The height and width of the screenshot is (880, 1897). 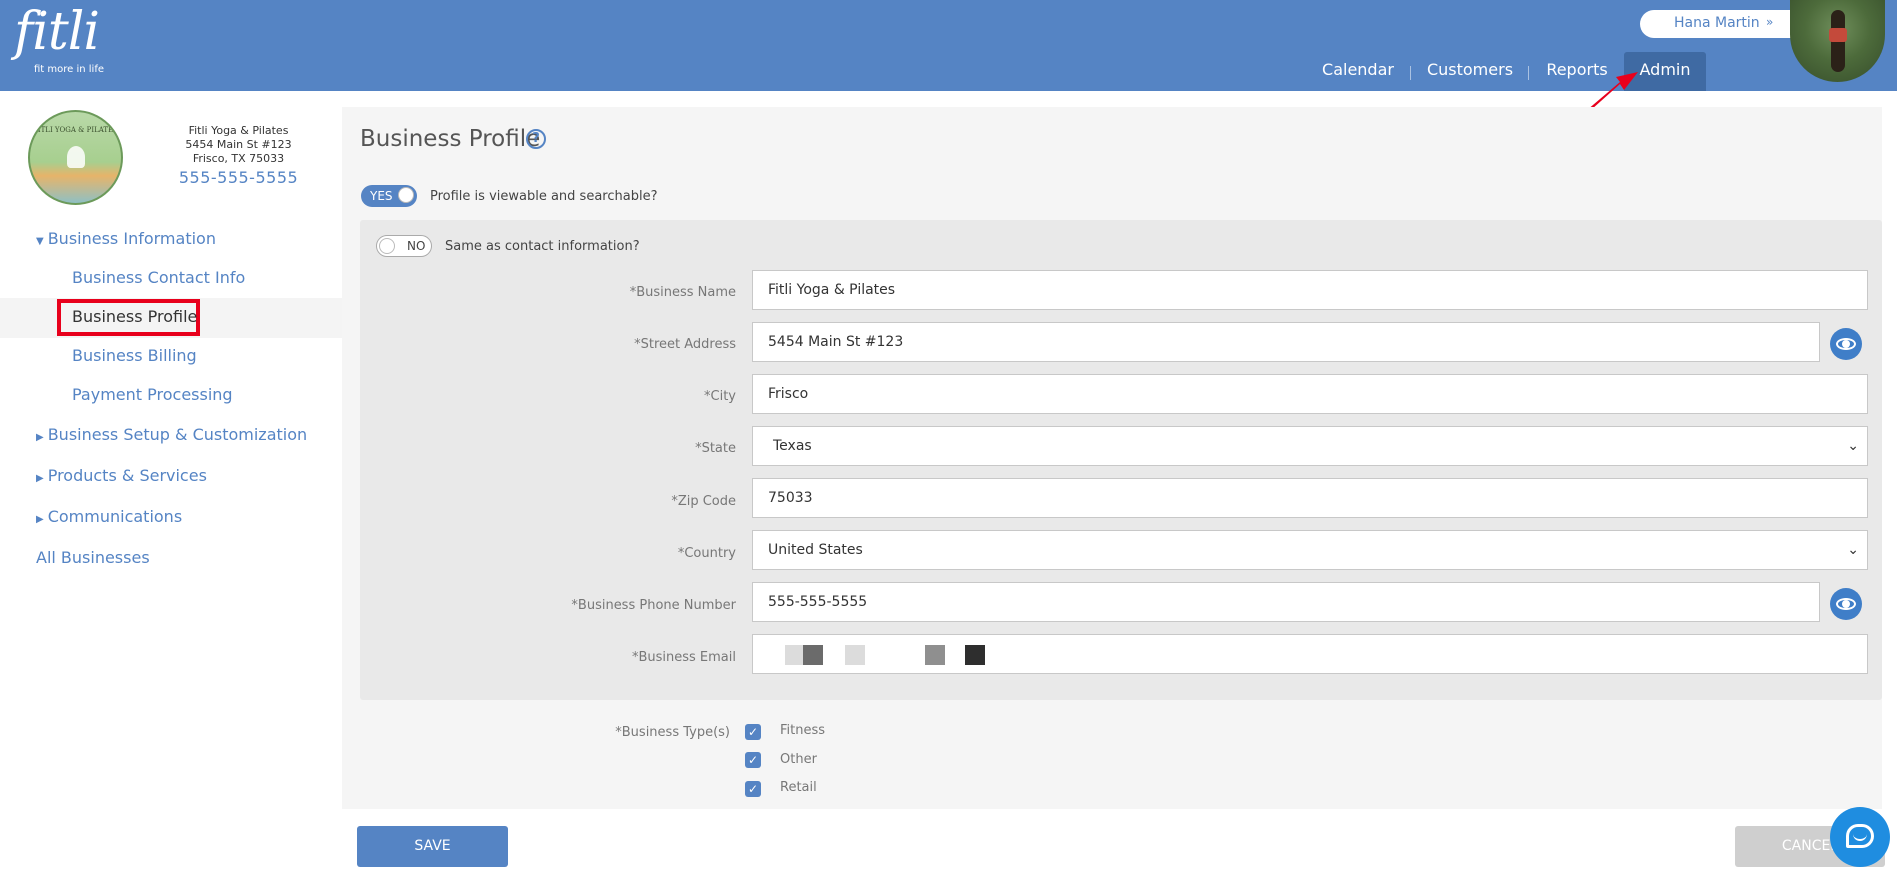 I want to click on chevron-down-icon: », so click(x=1770, y=22).